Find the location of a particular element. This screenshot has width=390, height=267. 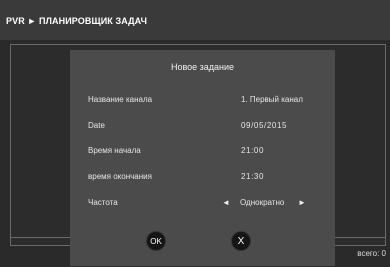

channel-name-label: Название канала is located at coordinates (120, 99).